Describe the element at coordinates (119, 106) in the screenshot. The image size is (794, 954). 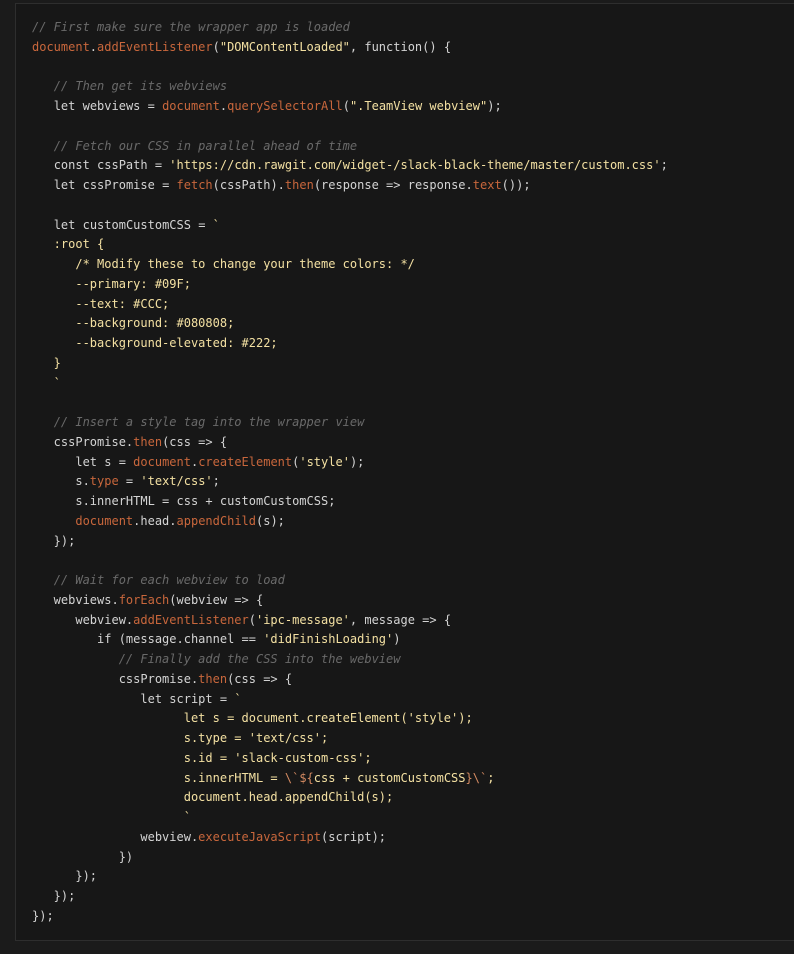
I see `code-token: webviews =` at that location.